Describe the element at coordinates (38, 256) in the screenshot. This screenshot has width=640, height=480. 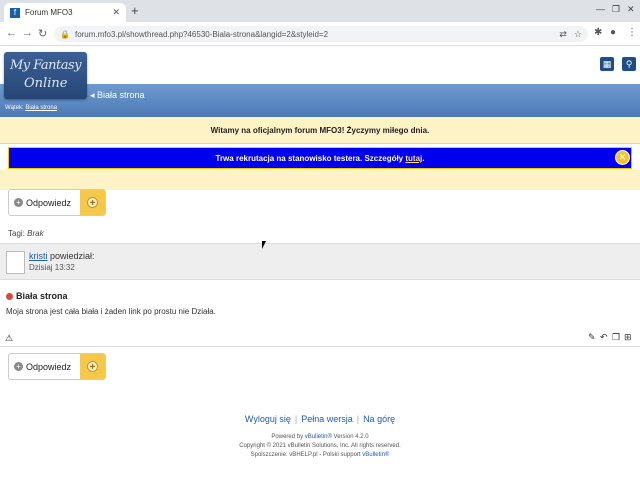
I see `author-link: kristi` at that location.